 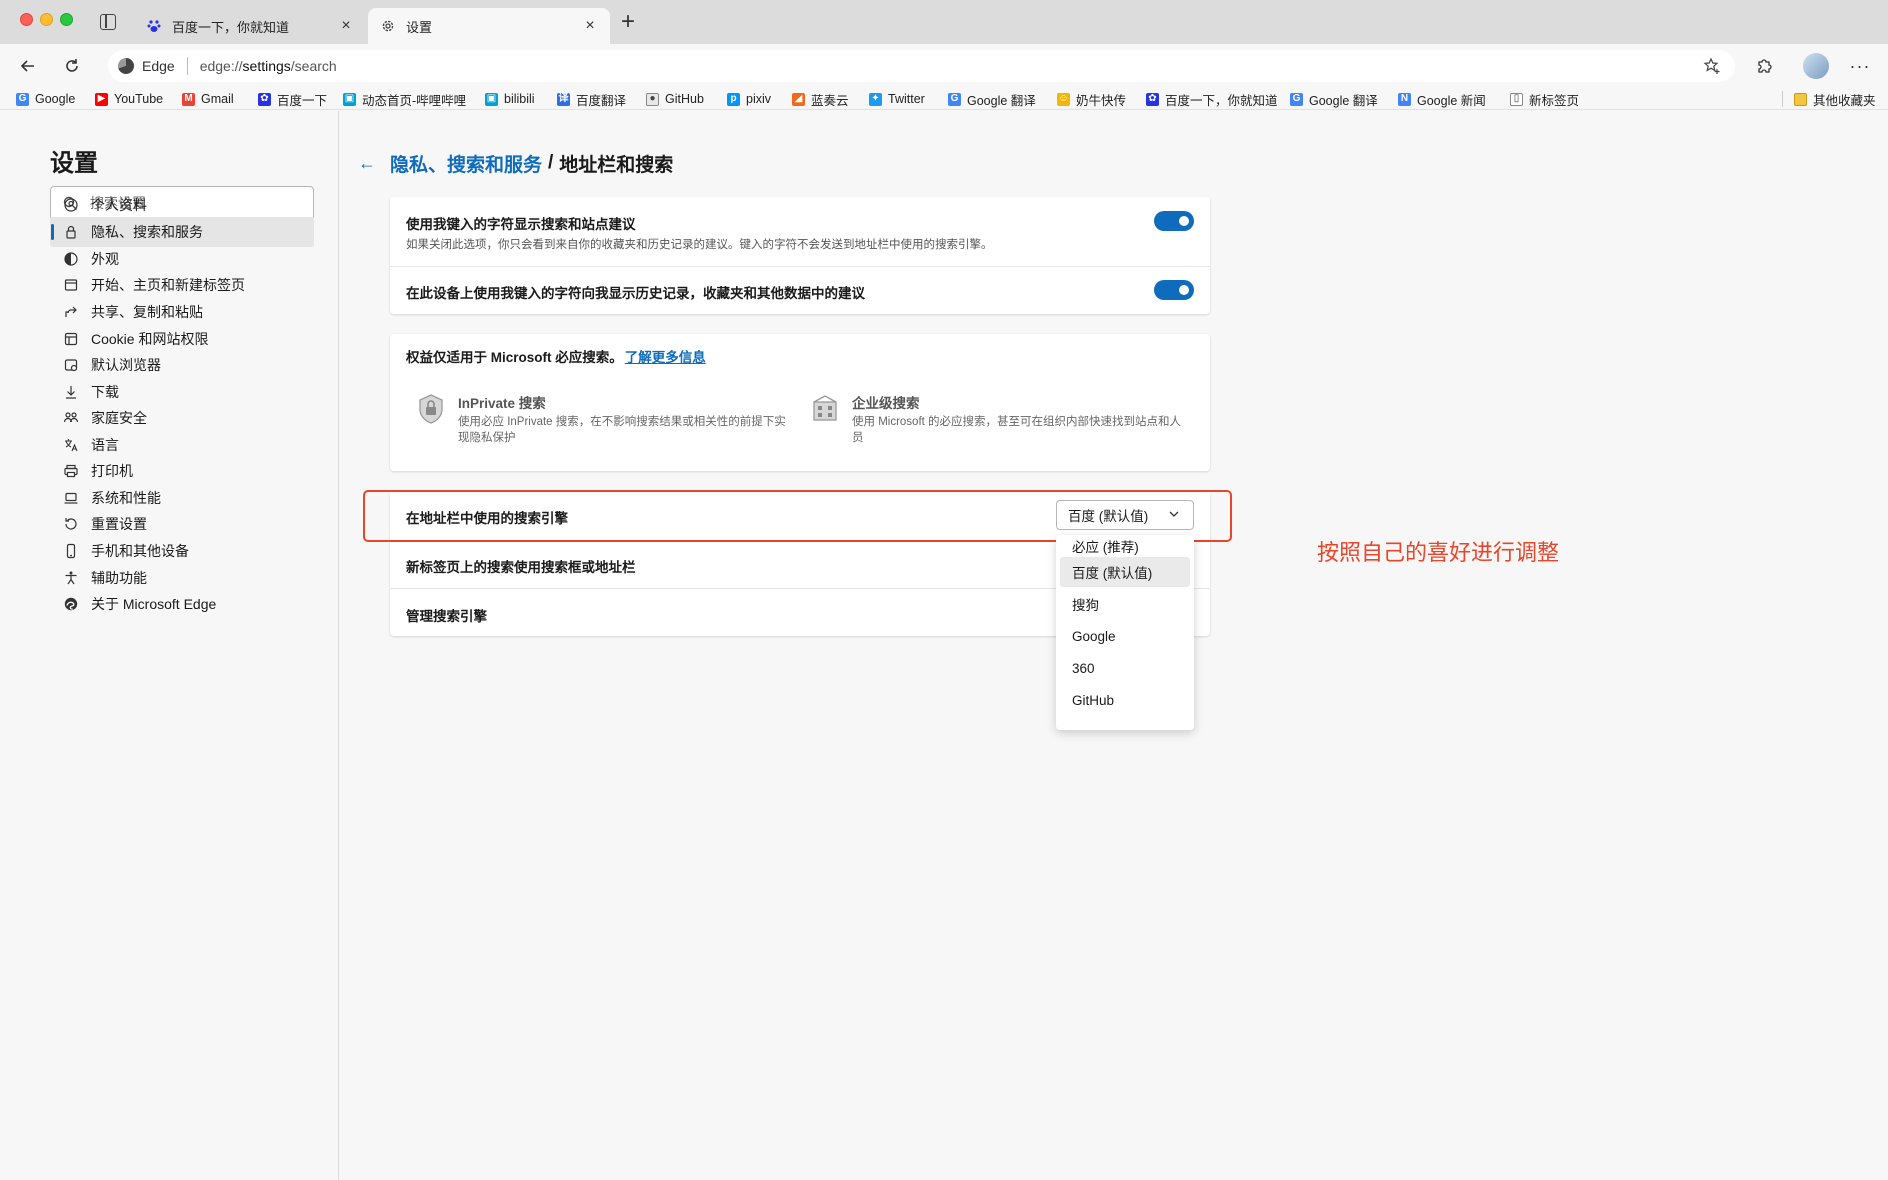 What do you see at coordinates (1516, 99) in the screenshot?
I see `page-icon: ▯` at bounding box center [1516, 99].